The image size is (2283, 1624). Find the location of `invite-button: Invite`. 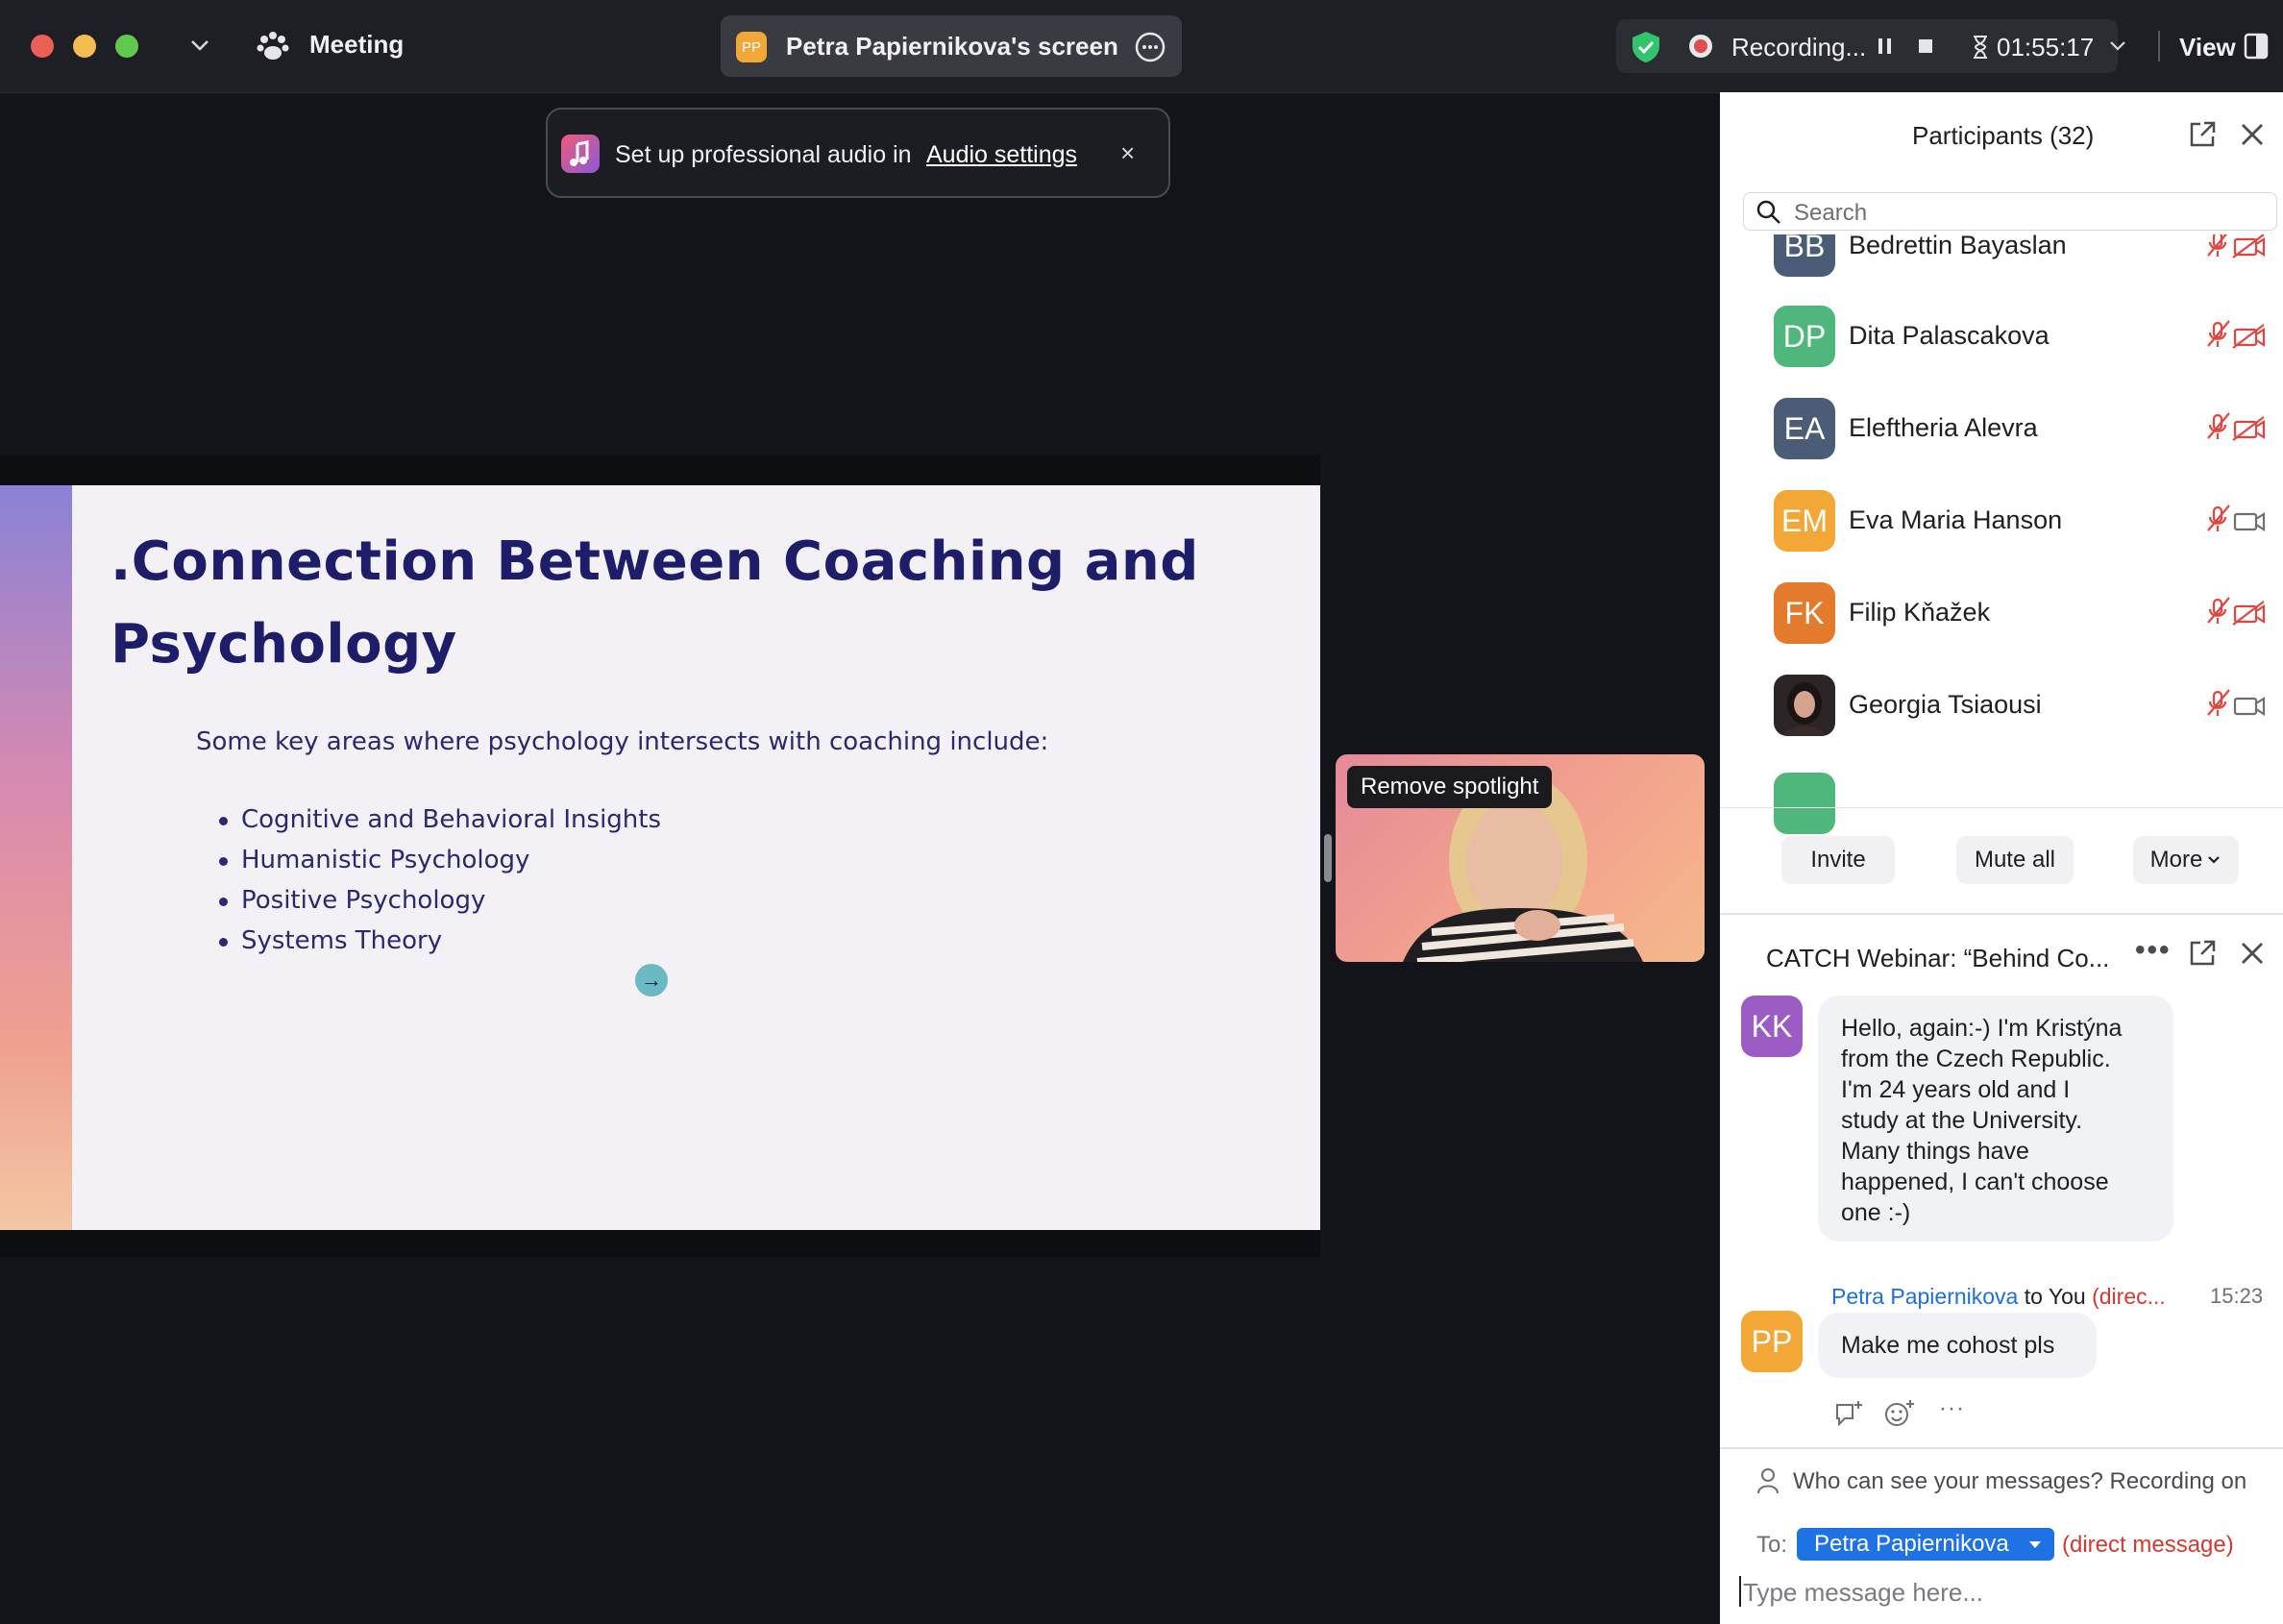

invite-button: Invite is located at coordinates (1838, 860).